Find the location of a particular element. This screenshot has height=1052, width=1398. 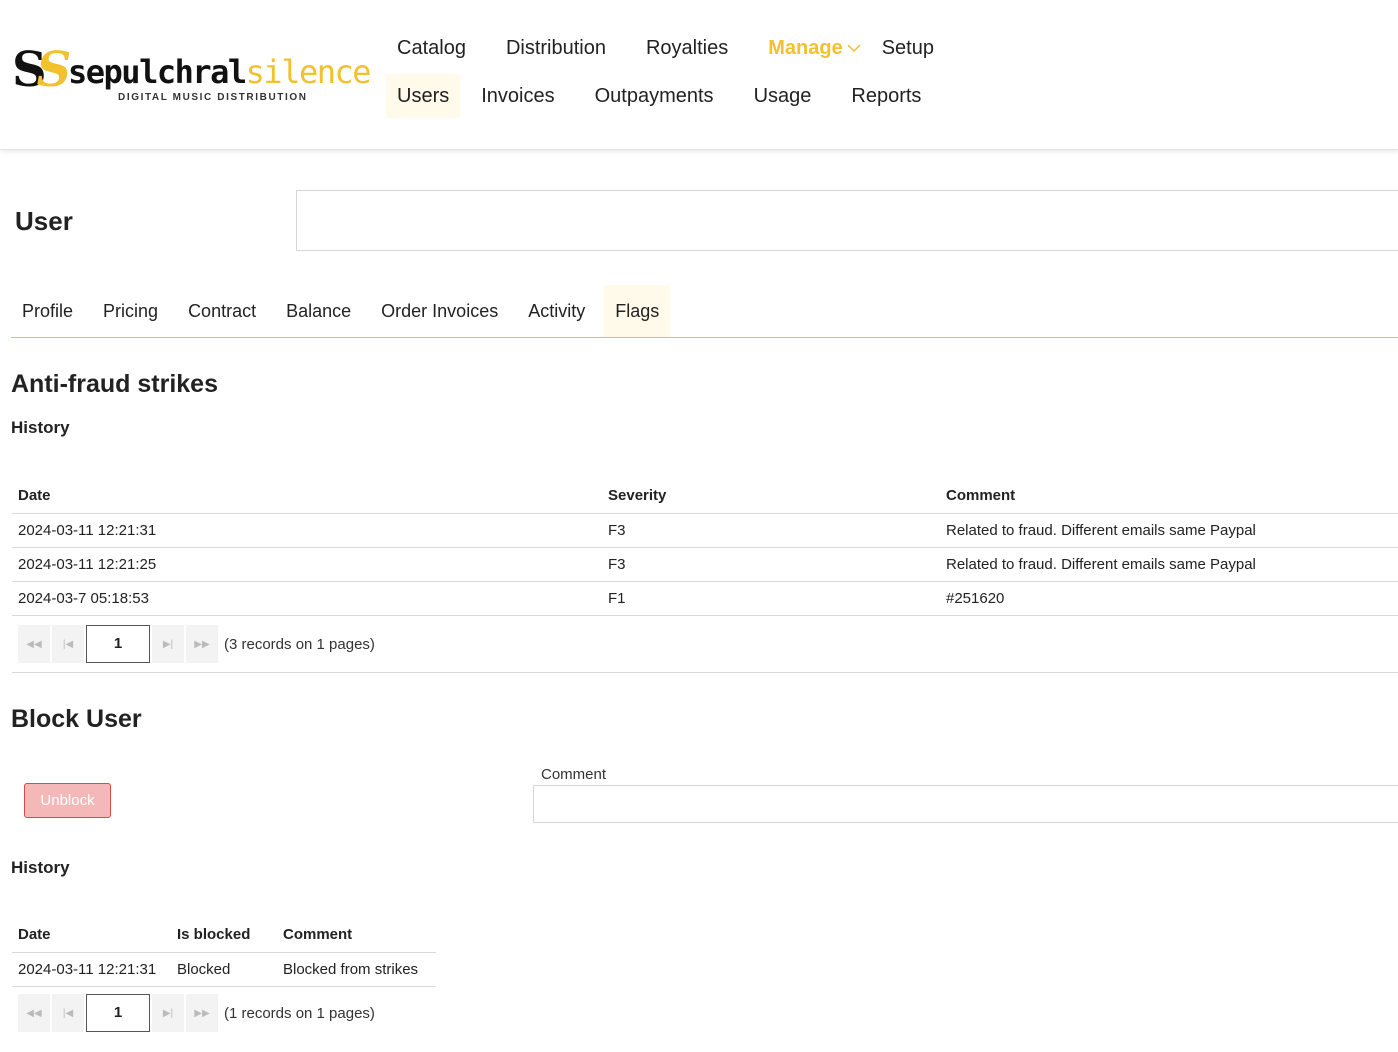

comment-input is located at coordinates (965, 804).